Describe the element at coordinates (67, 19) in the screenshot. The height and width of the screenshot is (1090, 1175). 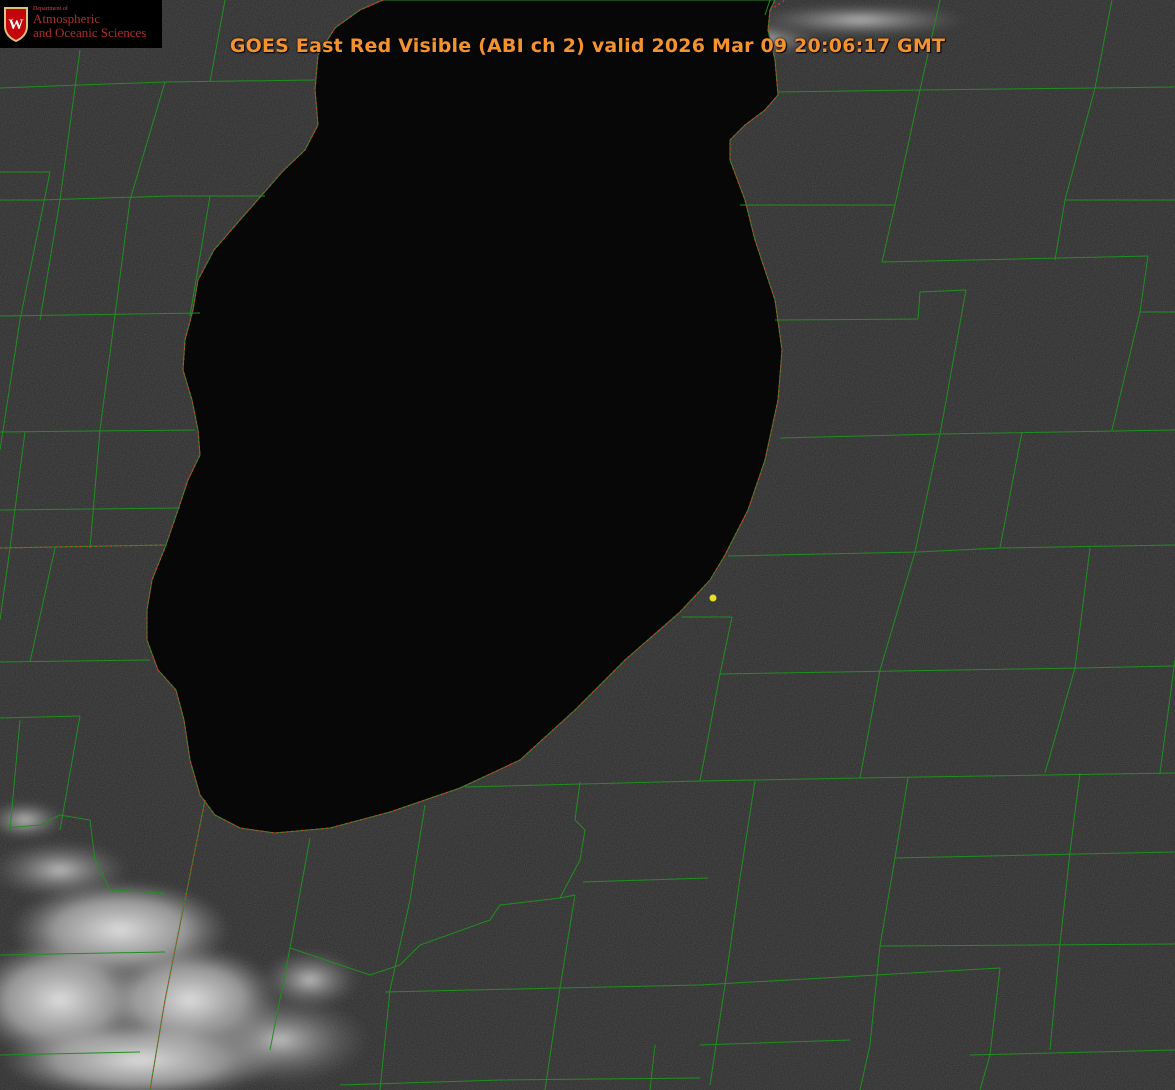
I see `logo-line-1: Atmospheric` at that location.